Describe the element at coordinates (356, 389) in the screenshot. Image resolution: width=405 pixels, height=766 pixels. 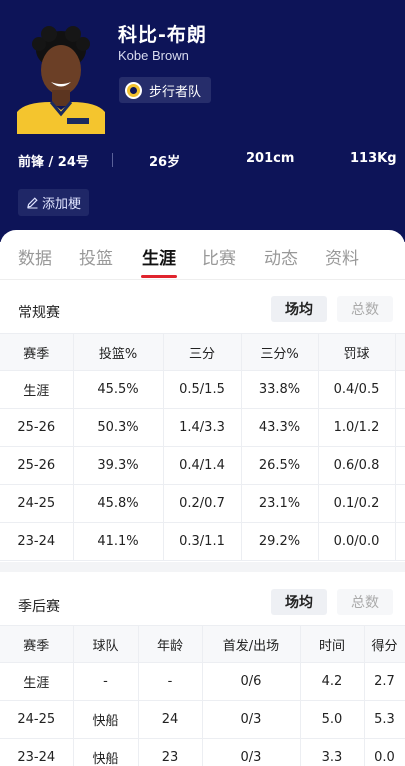
I see `table-cell: 0.4/0.5` at that location.